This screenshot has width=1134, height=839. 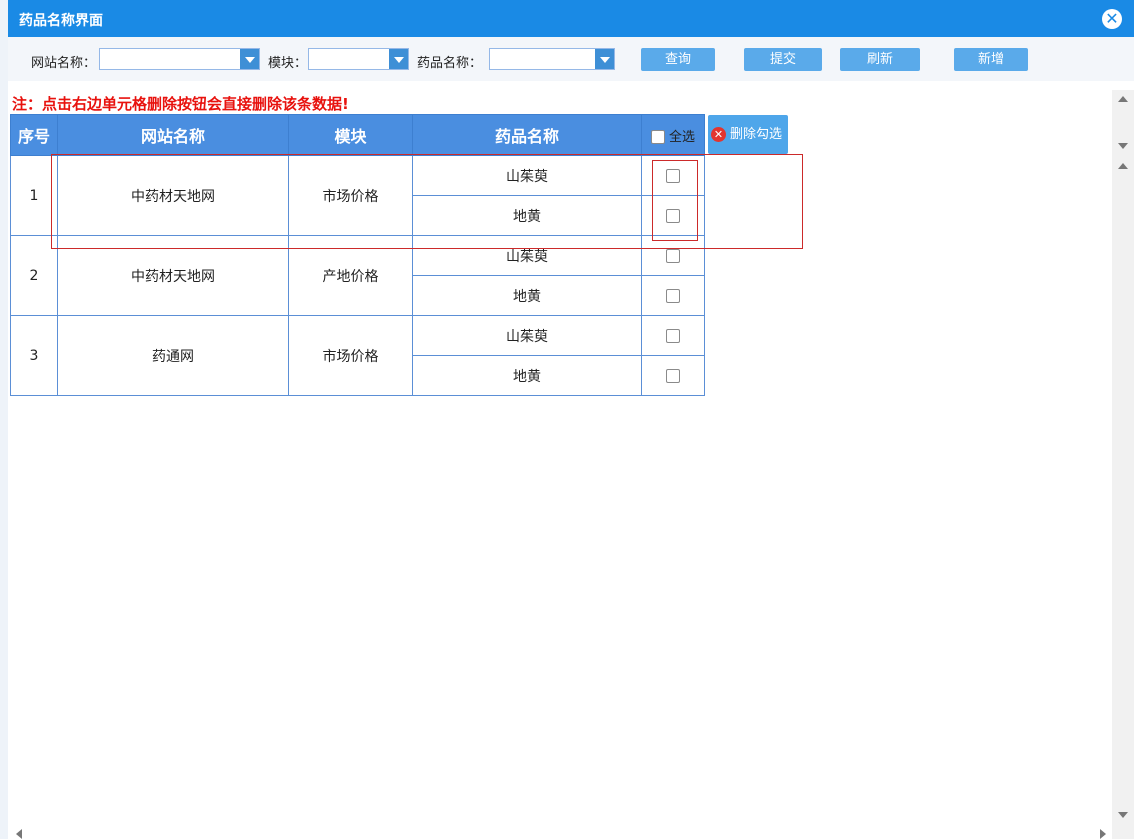 I want to click on close-icon: ✕, so click(x=1112, y=19).